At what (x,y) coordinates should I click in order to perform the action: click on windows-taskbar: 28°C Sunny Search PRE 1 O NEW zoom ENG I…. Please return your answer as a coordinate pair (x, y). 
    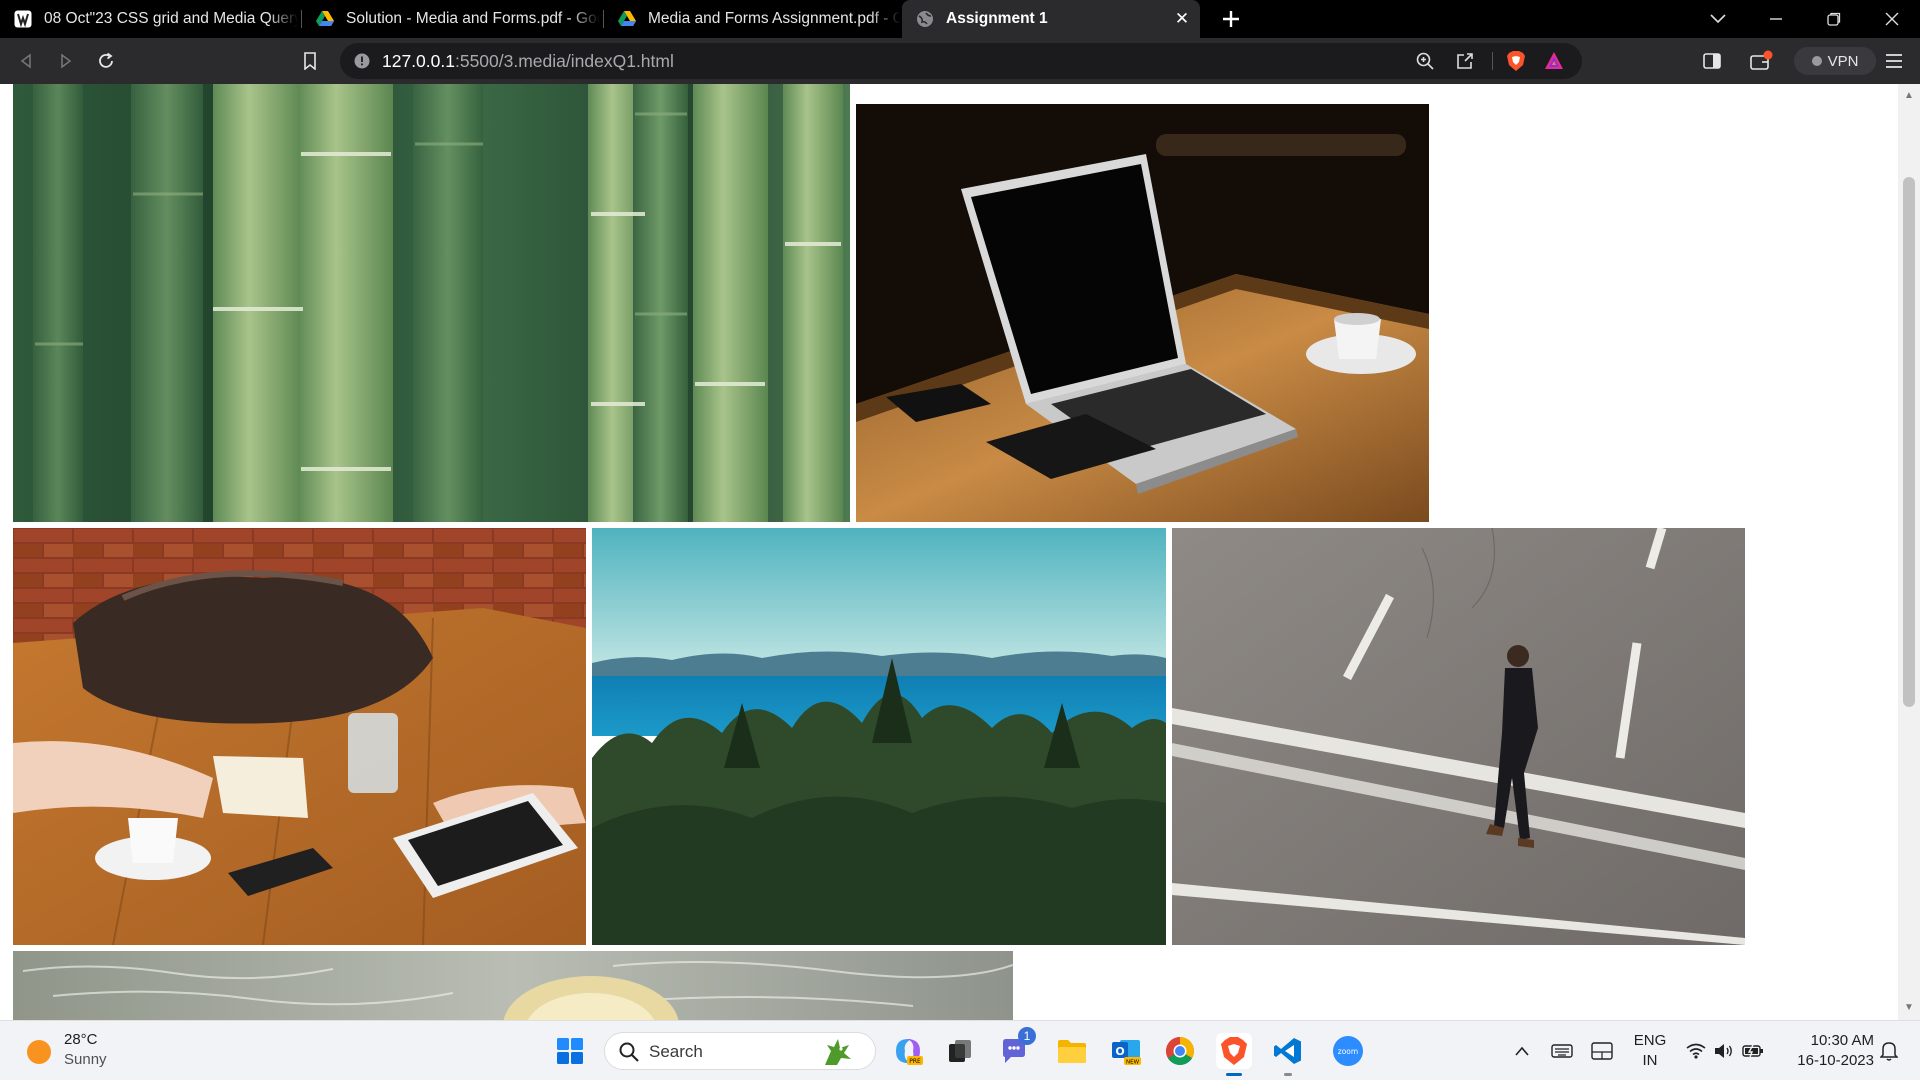
    Looking at the image, I should click on (960, 1050).